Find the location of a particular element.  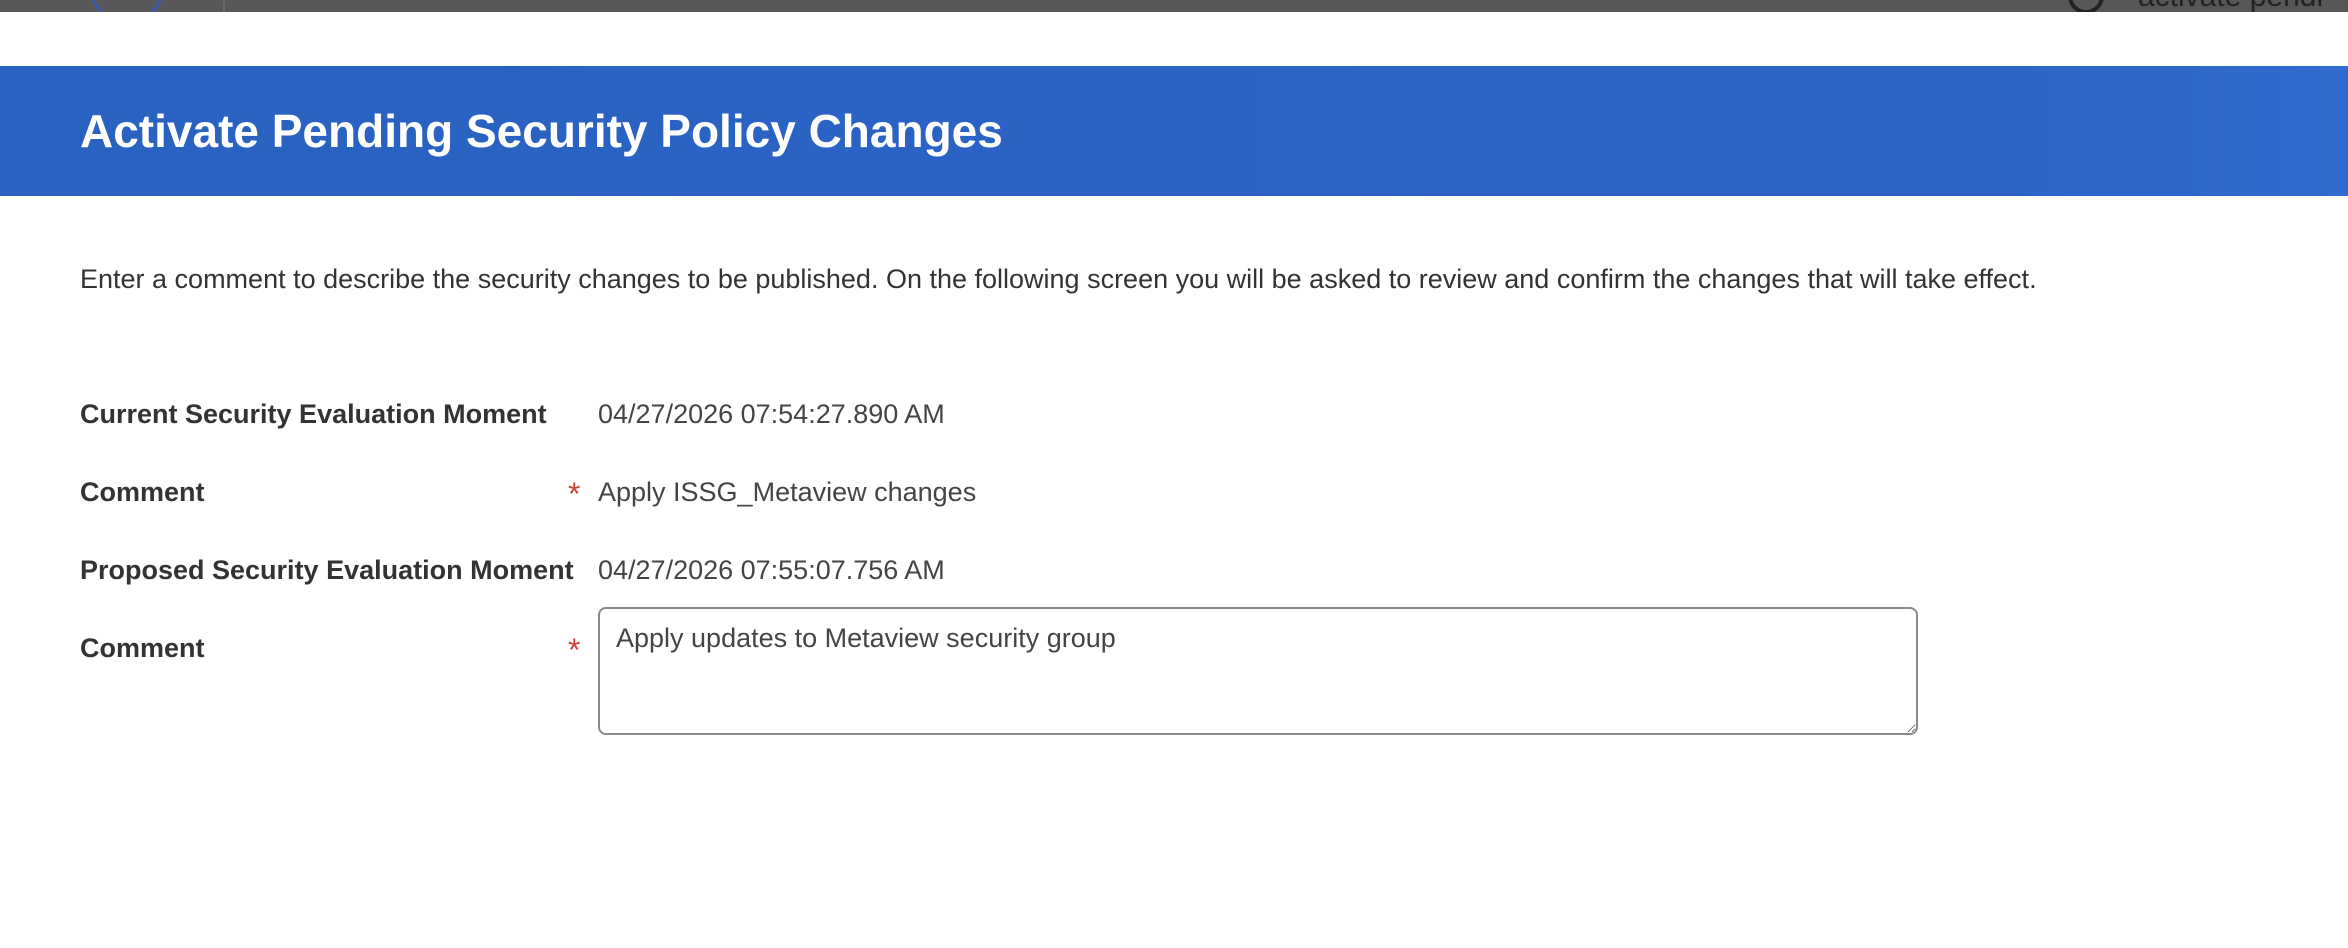

dialog-header: Activate Pending Security Policy Changes is located at coordinates (1174, 131).